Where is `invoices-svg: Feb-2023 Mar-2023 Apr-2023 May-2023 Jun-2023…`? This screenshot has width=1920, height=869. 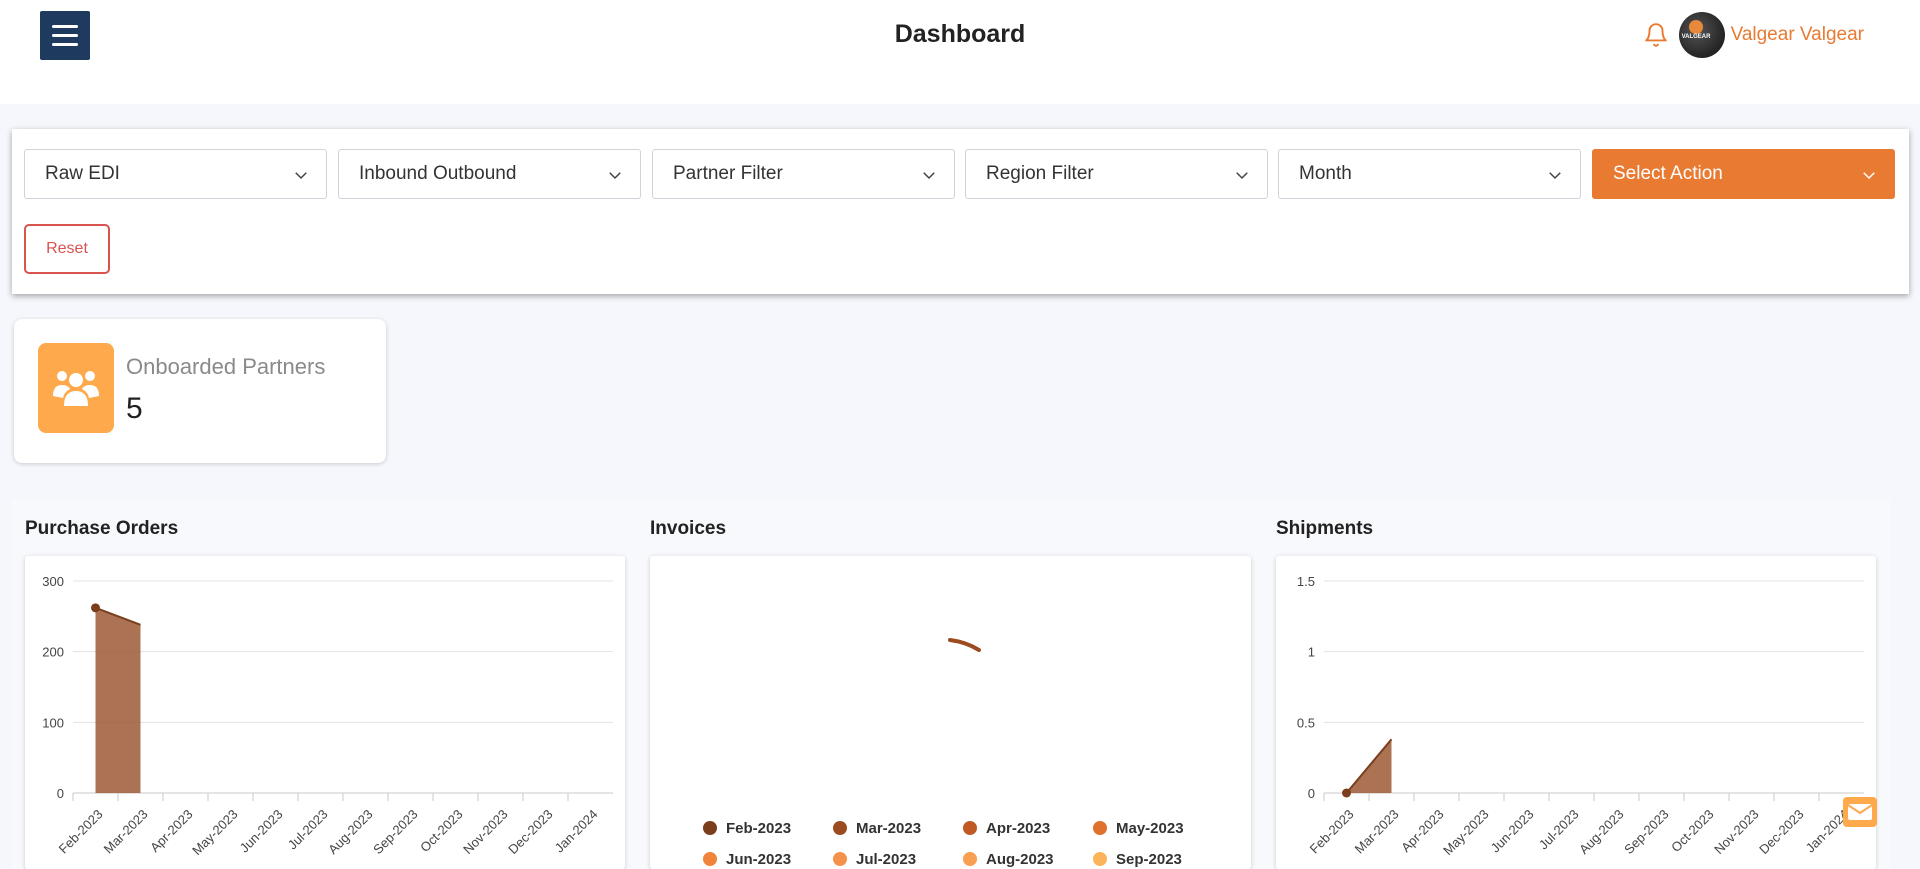
invoices-svg: Feb-2023 Mar-2023 Apr-2023 May-2023 Jun-2023… is located at coordinates (943, 753).